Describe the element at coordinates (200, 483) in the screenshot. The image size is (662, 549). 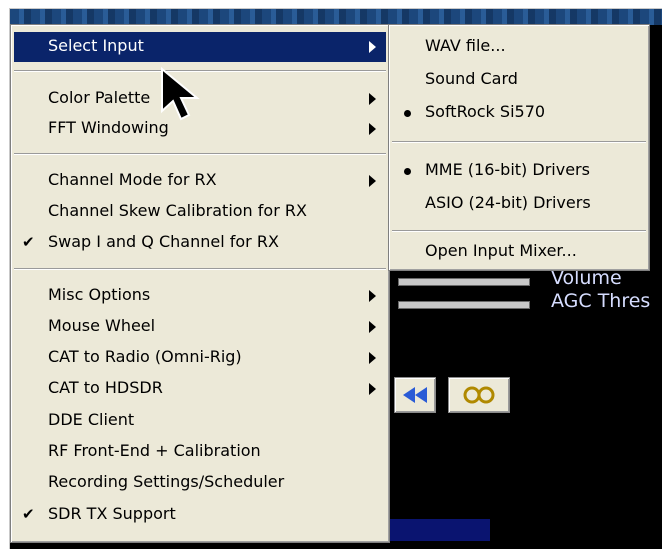
I see `menu-item-recording-settings: Recording Settings/Scheduler` at that location.